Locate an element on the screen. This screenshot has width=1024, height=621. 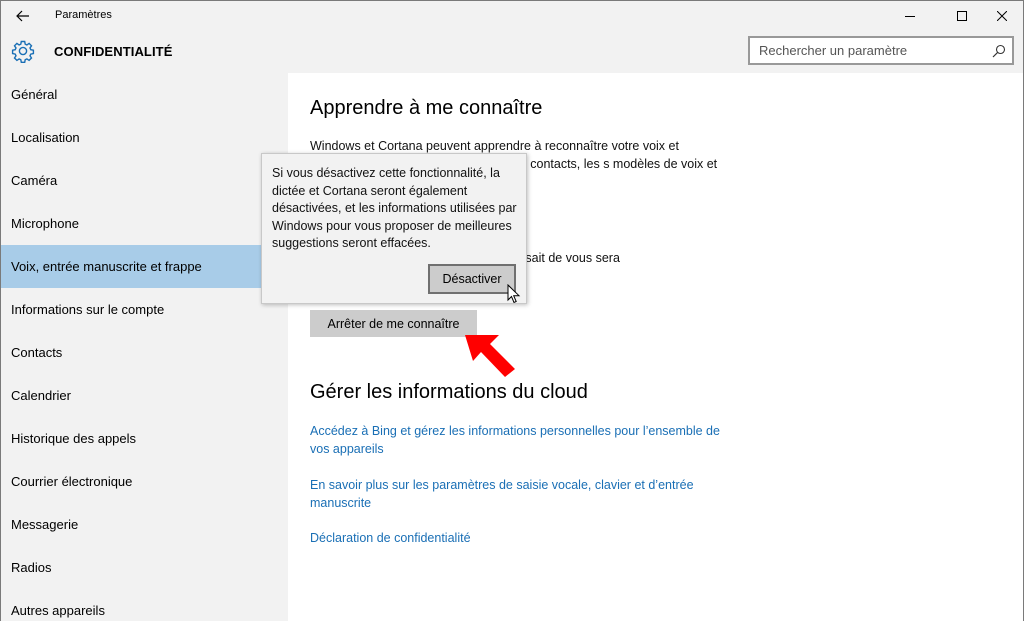
window-title: Paramètres is located at coordinates (83, 15).